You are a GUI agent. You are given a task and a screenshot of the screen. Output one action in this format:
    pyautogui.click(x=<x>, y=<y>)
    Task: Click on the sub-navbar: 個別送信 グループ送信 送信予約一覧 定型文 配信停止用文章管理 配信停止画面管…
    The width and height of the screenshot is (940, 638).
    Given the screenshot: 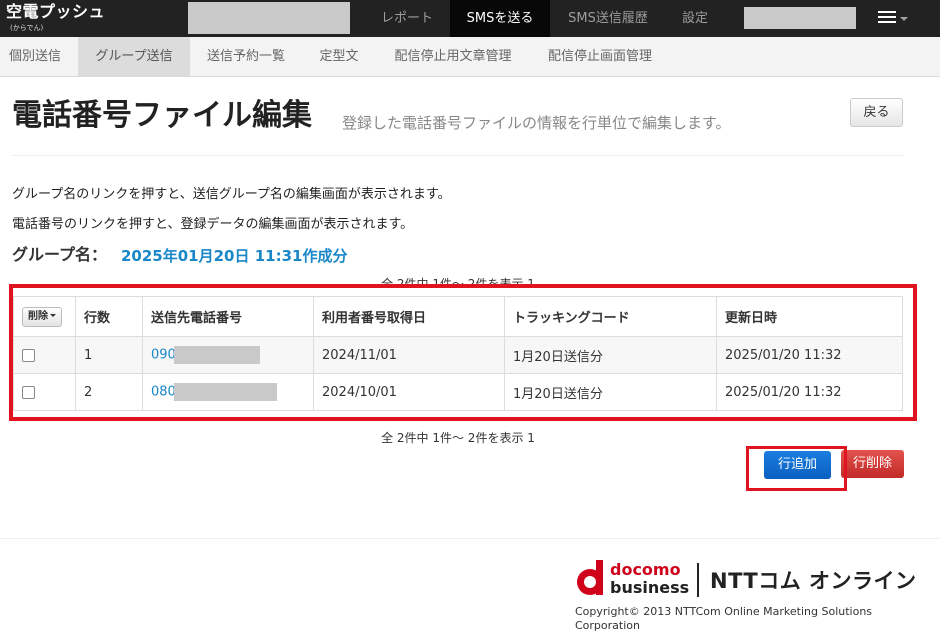 What is the action you would take?
    pyautogui.click(x=470, y=57)
    